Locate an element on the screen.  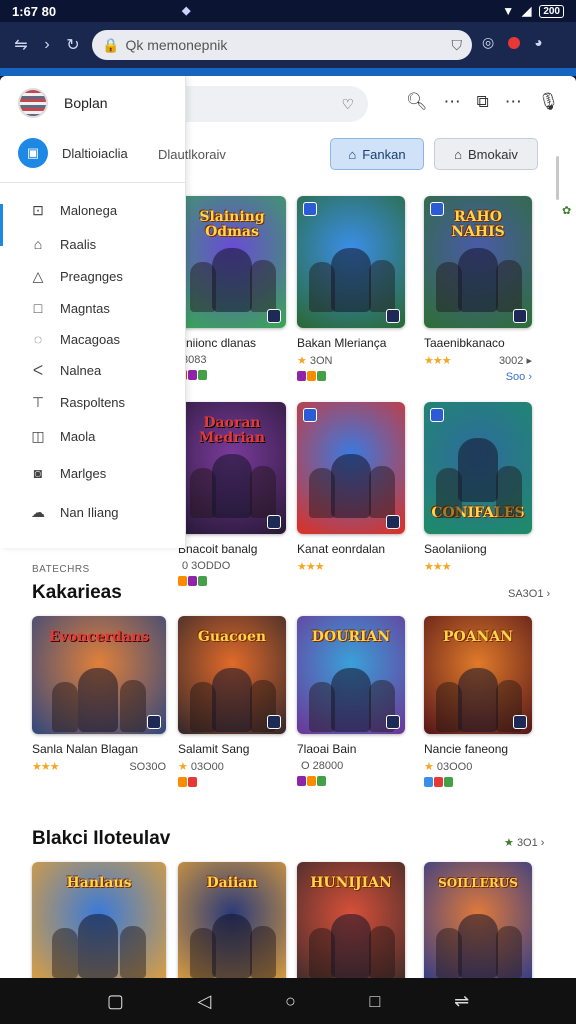
menu-item-2: △ Preagnges is located at coordinates (76, 276).